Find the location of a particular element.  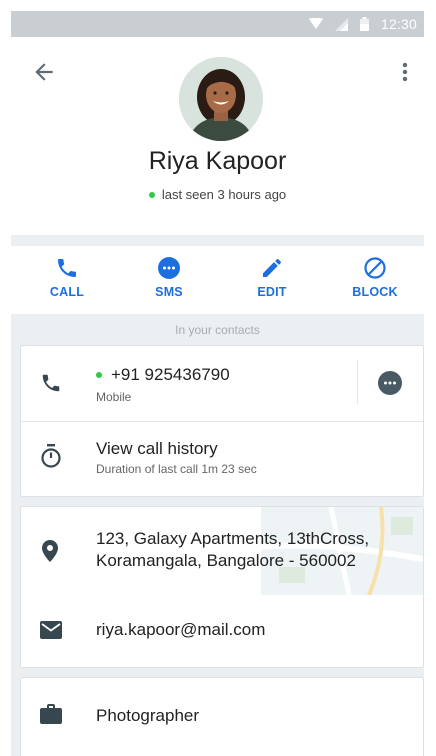

occupation-row: Photographer is located at coordinates (222, 715).